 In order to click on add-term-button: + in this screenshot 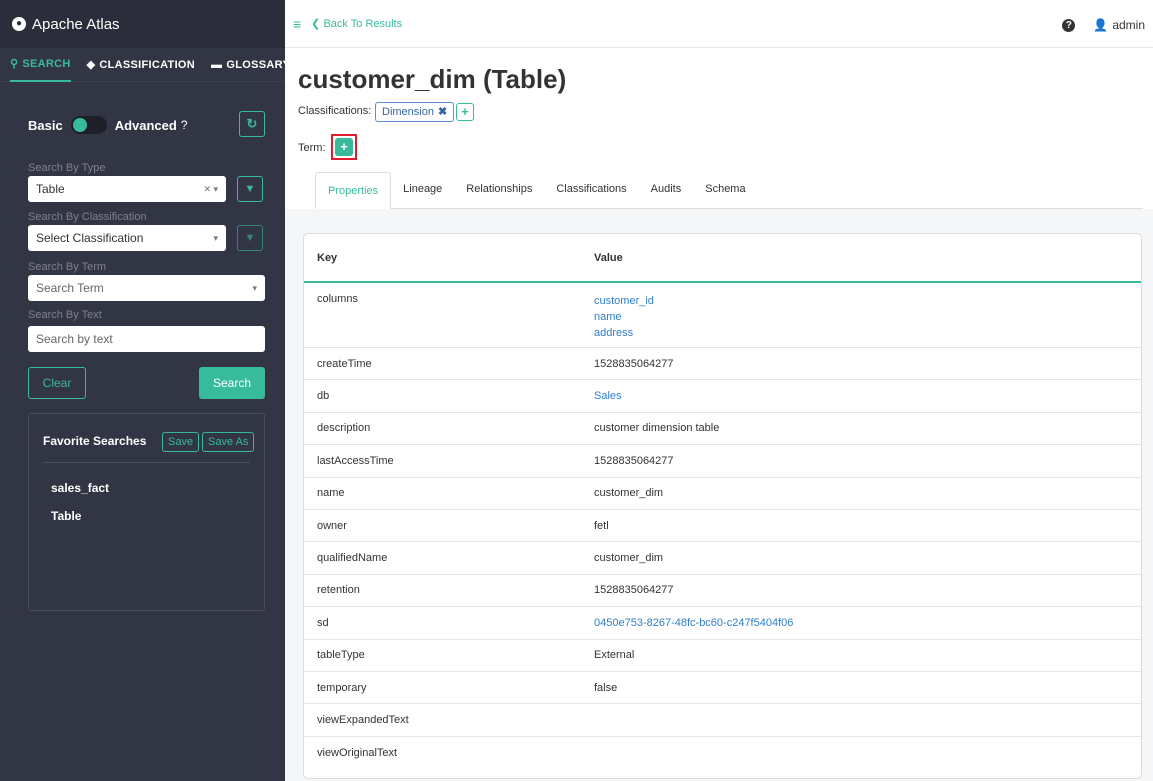, I will do `click(344, 147)`.